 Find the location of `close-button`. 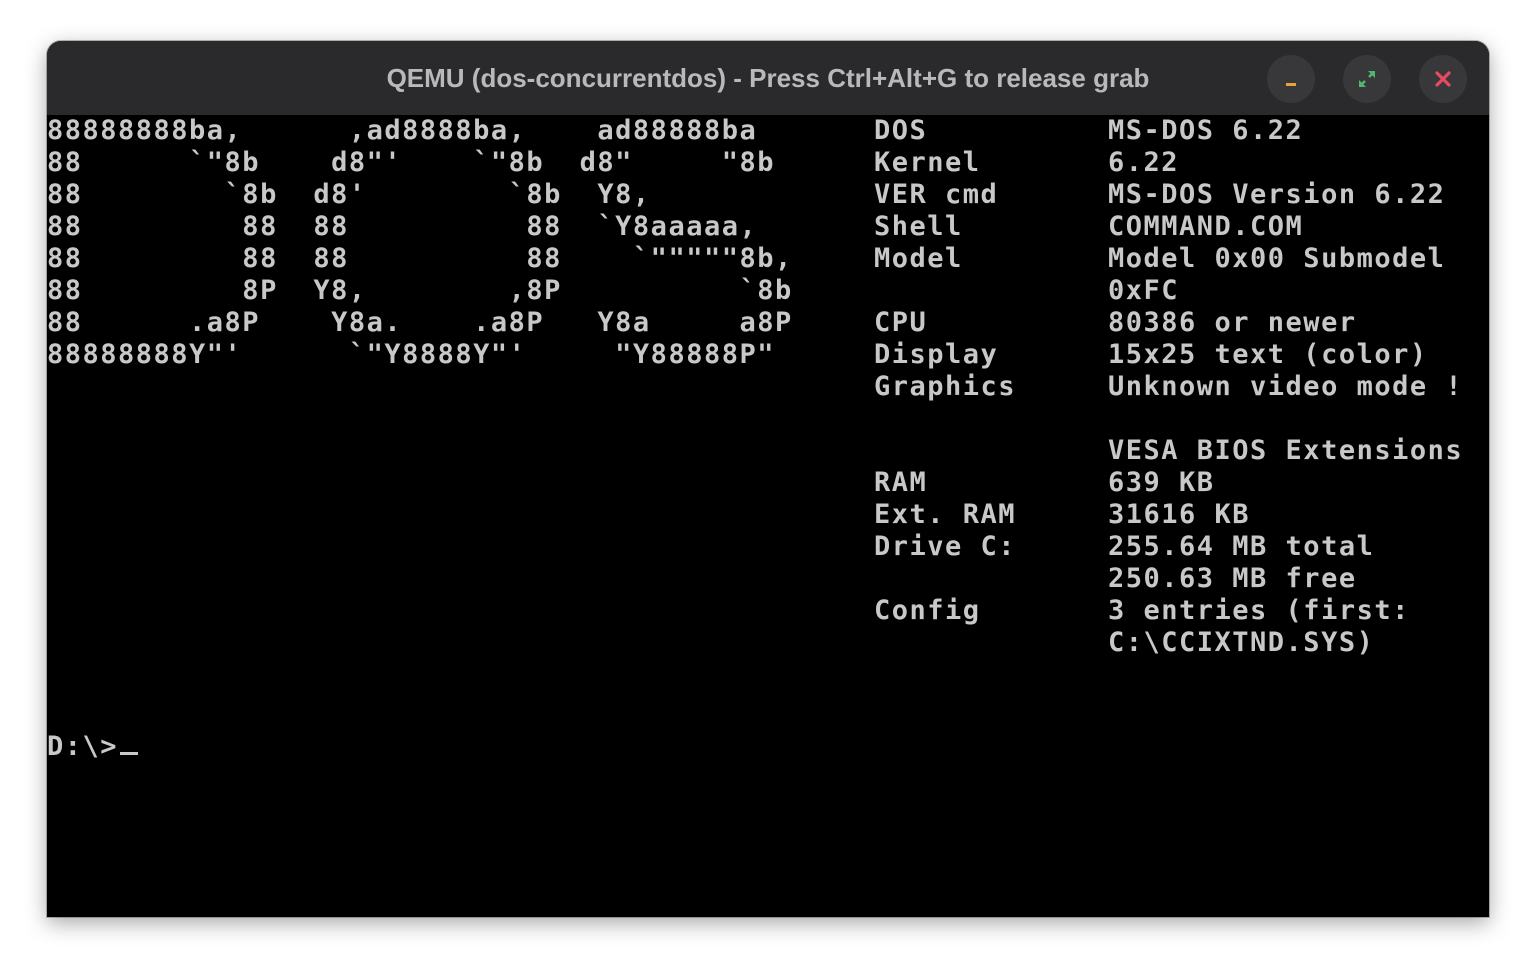

close-button is located at coordinates (1443, 79).